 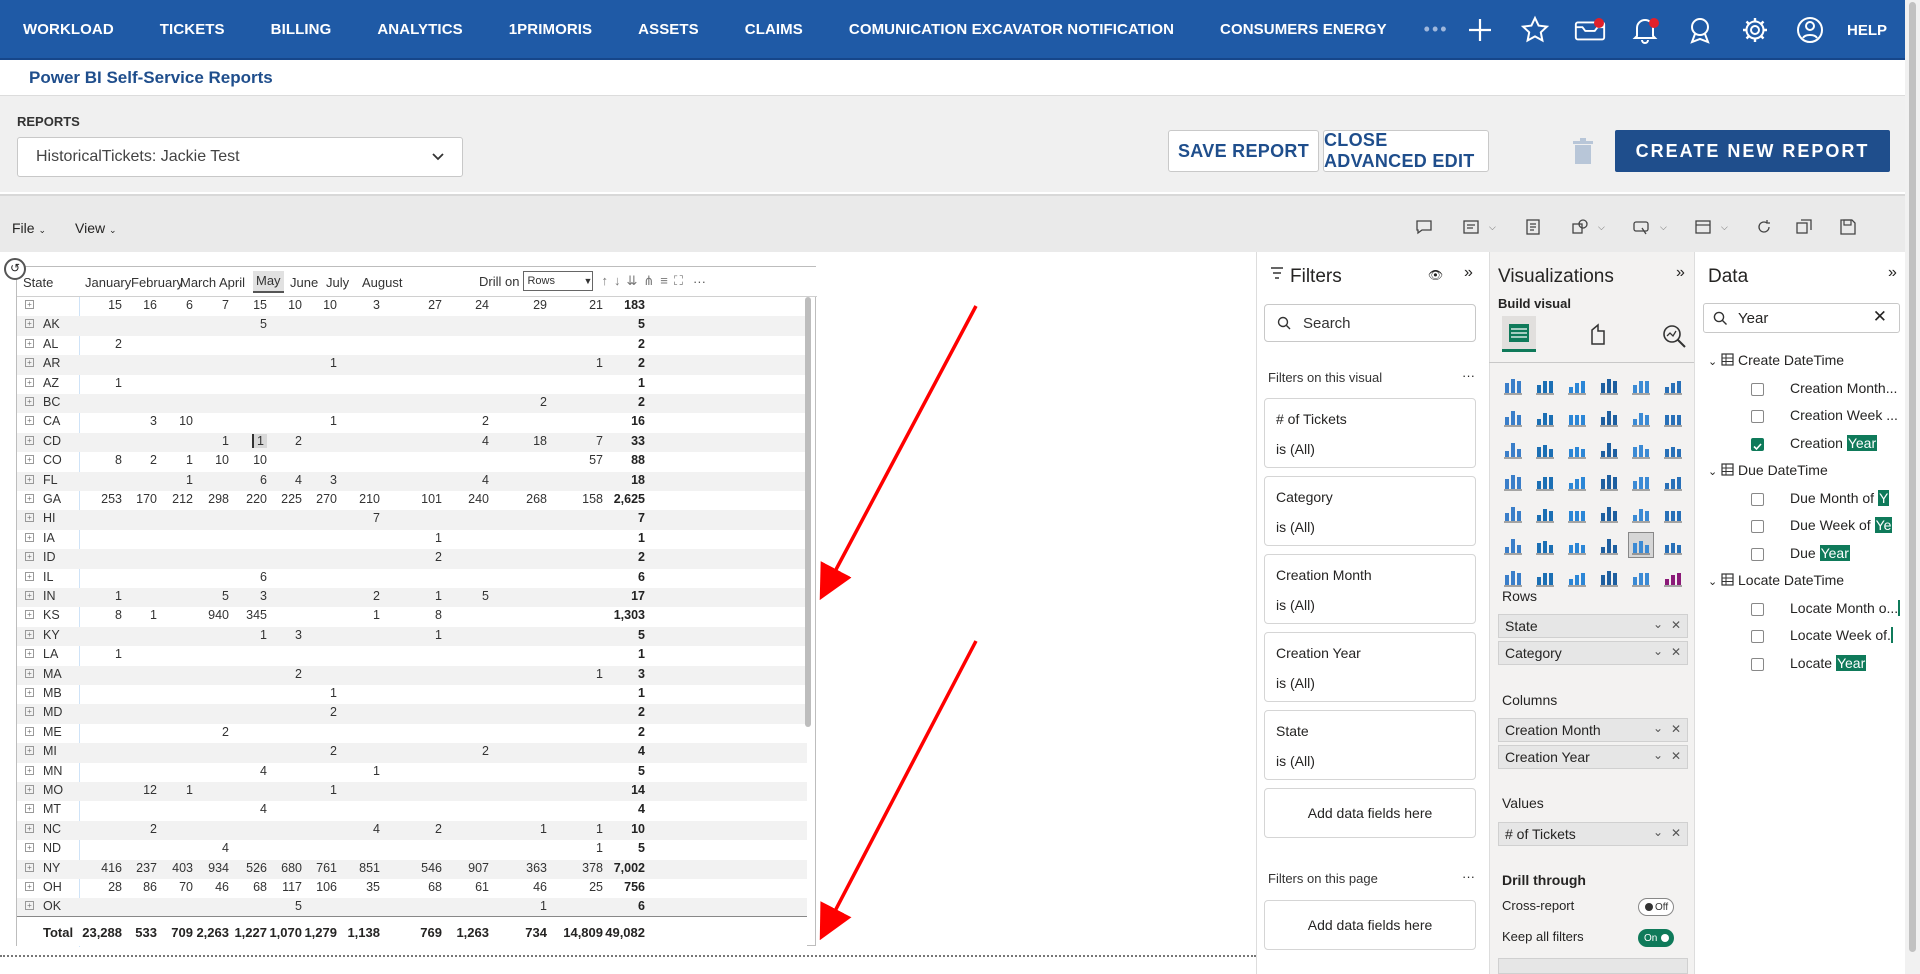 What do you see at coordinates (1593, 757) in the screenshot?
I see `columns-field-creation-year: Creation Year ⌄ ✕` at bounding box center [1593, 757].